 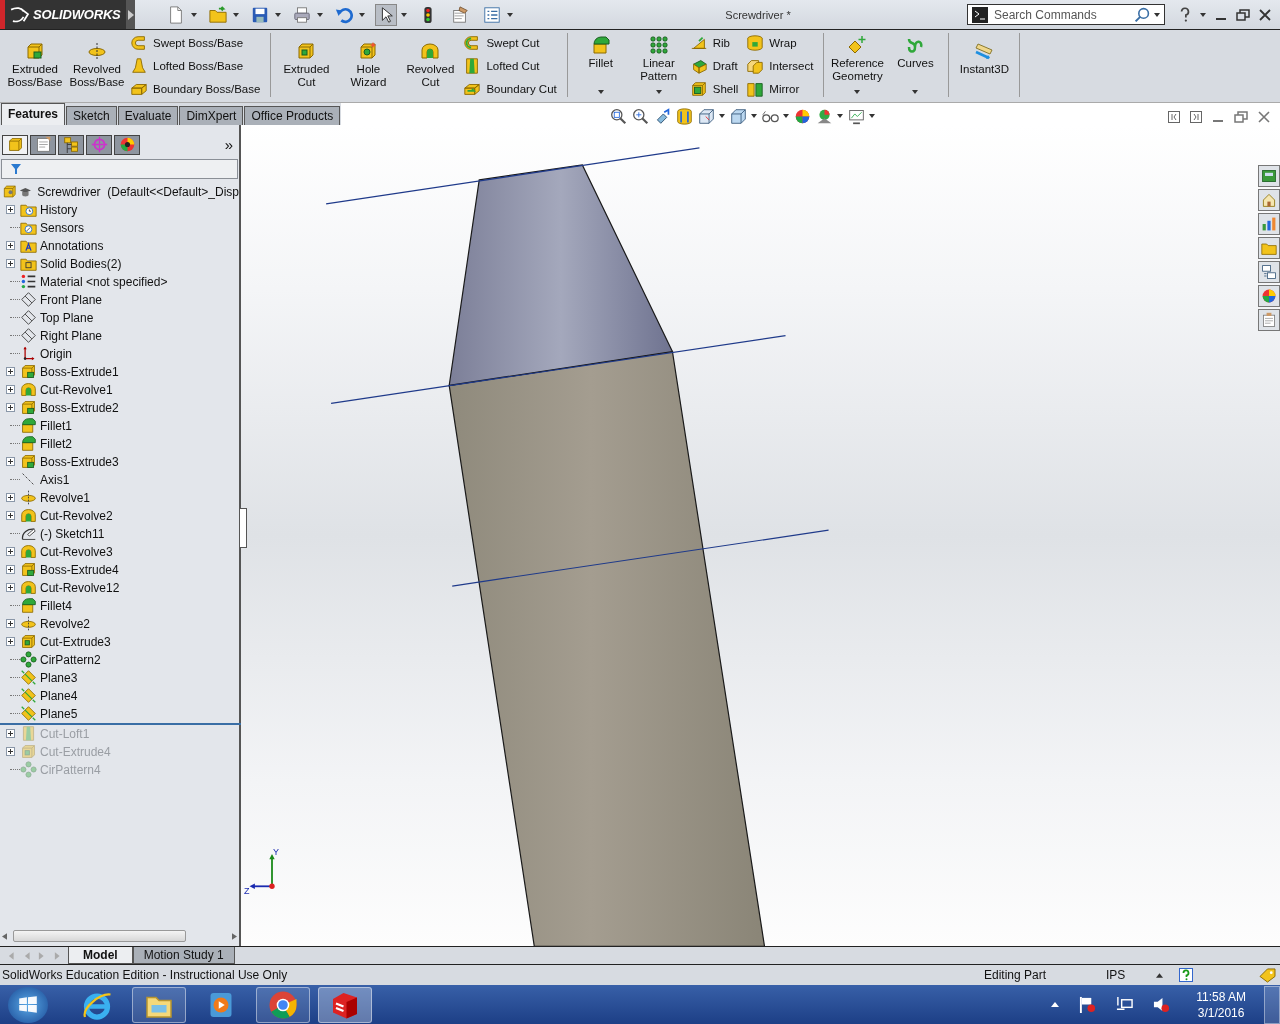 I want to click on ribbon-tab: Office Products, so click(x=292, y=115).